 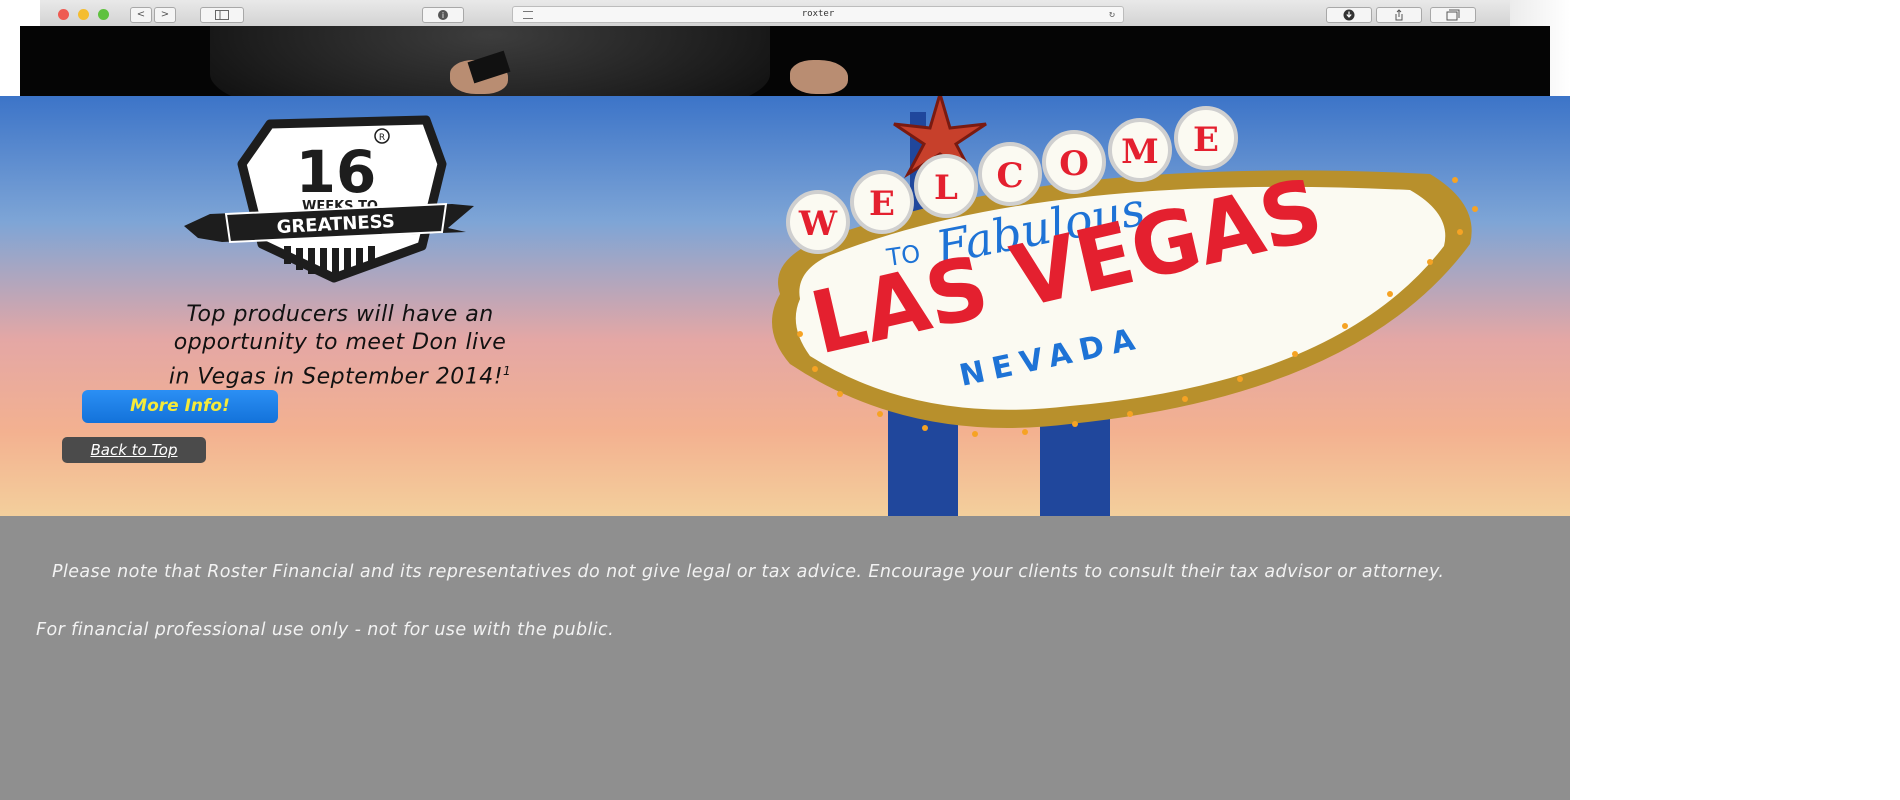 I want to click on browser-toolbar: < > i roxter ↻ +, so click(x=794, y=13).